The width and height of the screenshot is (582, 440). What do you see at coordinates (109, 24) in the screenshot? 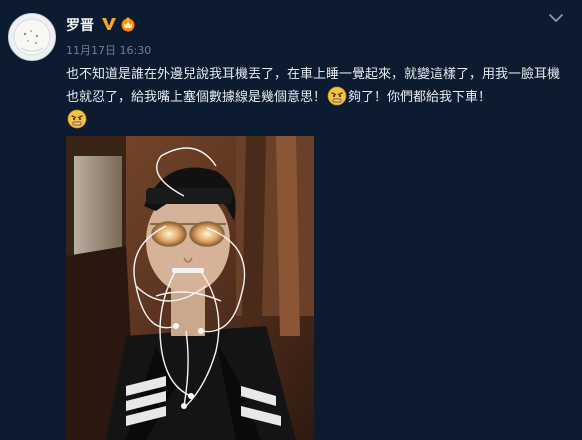
I see `verified-v-icon` at bounding box center [109, 24].